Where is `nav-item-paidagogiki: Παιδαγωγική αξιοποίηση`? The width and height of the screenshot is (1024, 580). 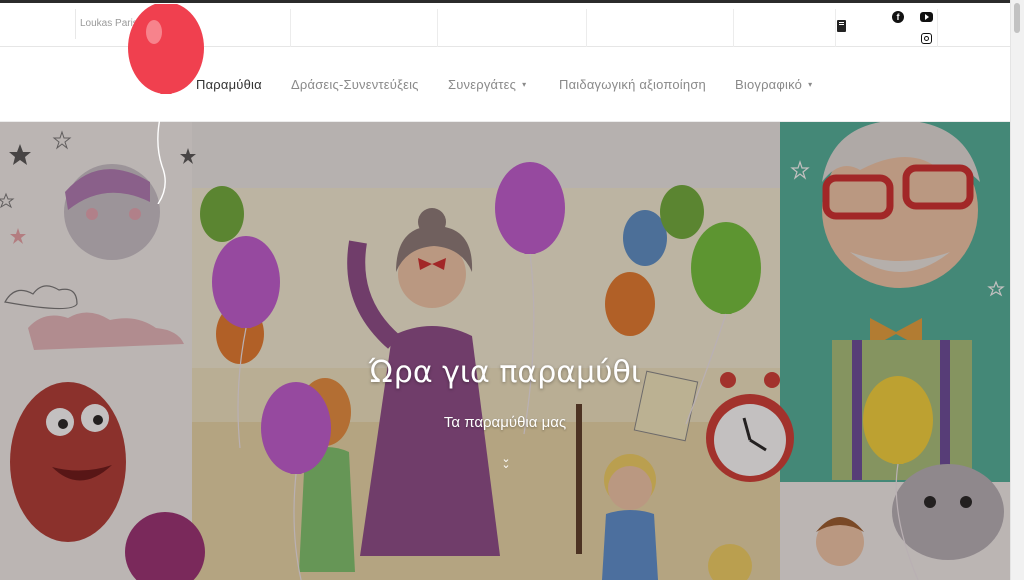 nav-item-paidagogiki: Παιδαγωγική αξιοποίηση is located at coordinates (632, 84).